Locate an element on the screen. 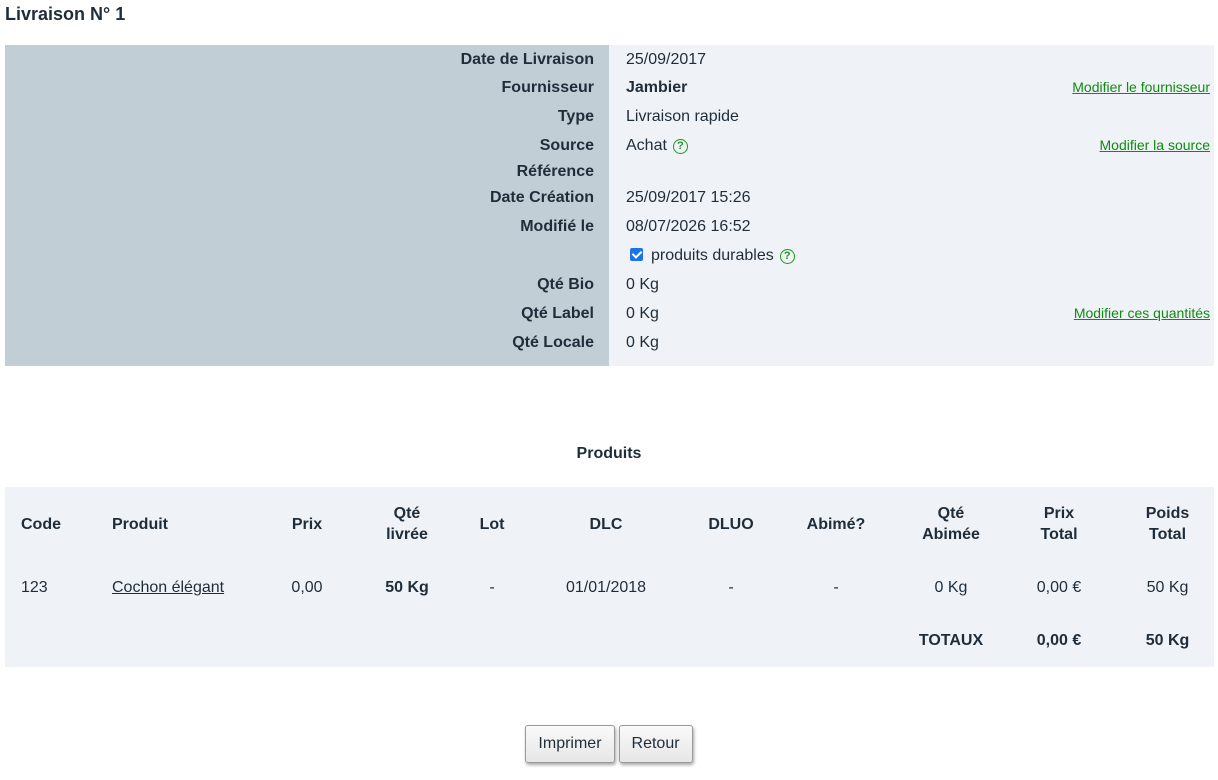 The image size is (1218, 780). info-row-qte-locale: Qté Locale 0 Kg is located at coordinates (609, 343).